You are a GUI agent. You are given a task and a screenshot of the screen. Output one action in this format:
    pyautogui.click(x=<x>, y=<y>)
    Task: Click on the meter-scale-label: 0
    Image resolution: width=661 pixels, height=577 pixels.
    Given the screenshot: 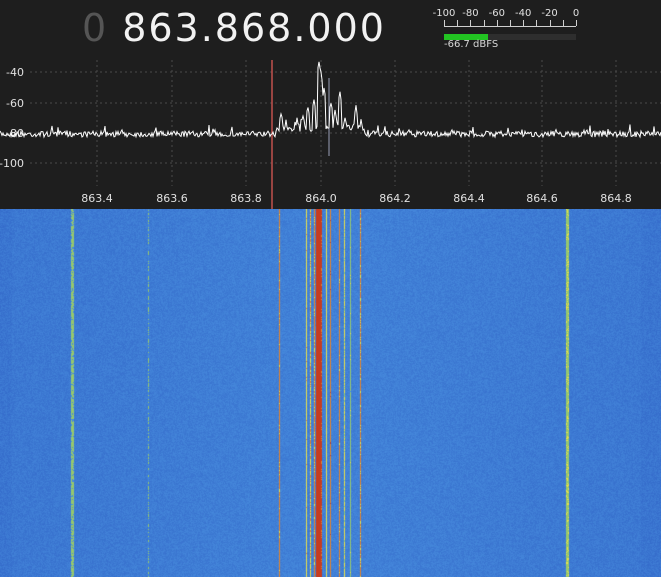 What is the action you would take?
    pyautogui.click(x=576, y=13)
    